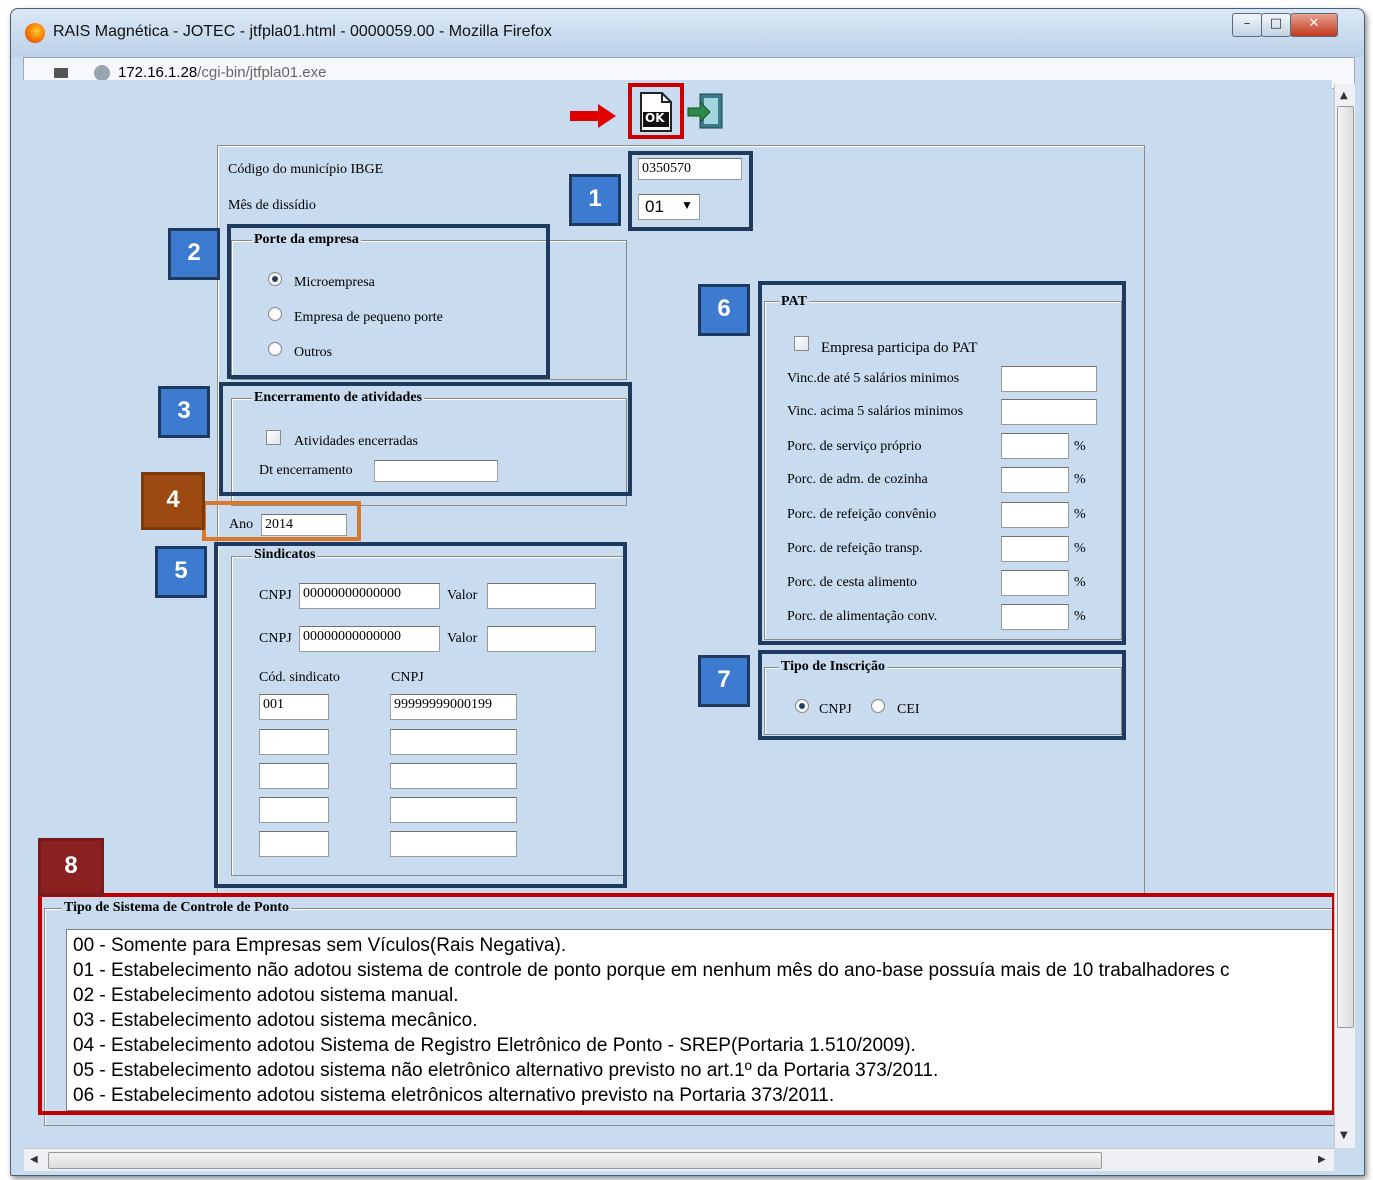 The image size is (1373, 1180). Describe the element at coordinates (1344, 1135) in the screenshot. I see `scroll-down-icon: ▼` at that location.